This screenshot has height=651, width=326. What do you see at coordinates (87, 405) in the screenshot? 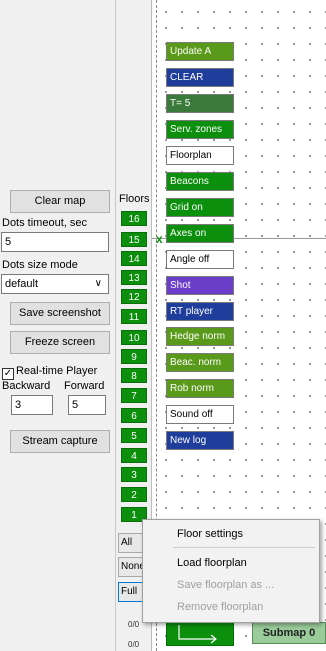
I see `forward-input: 5` at bounding box center [87, 405].